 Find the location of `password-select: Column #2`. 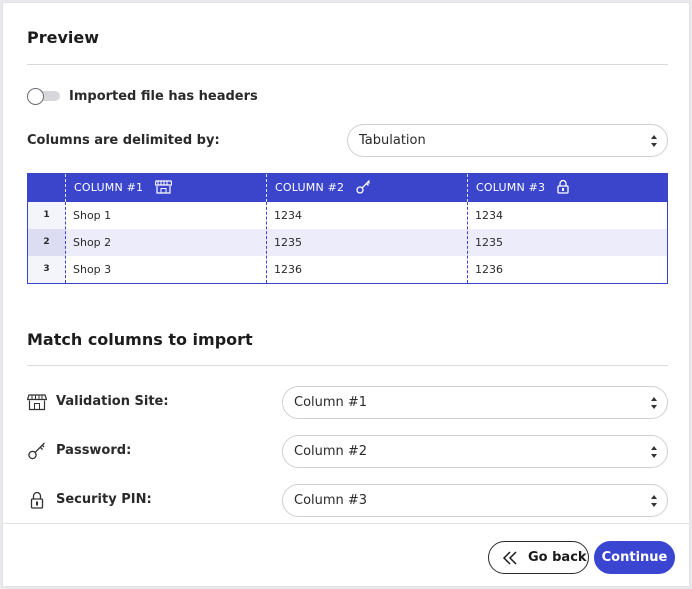

password-select: Column #2 is located at coordinates (475, 451).